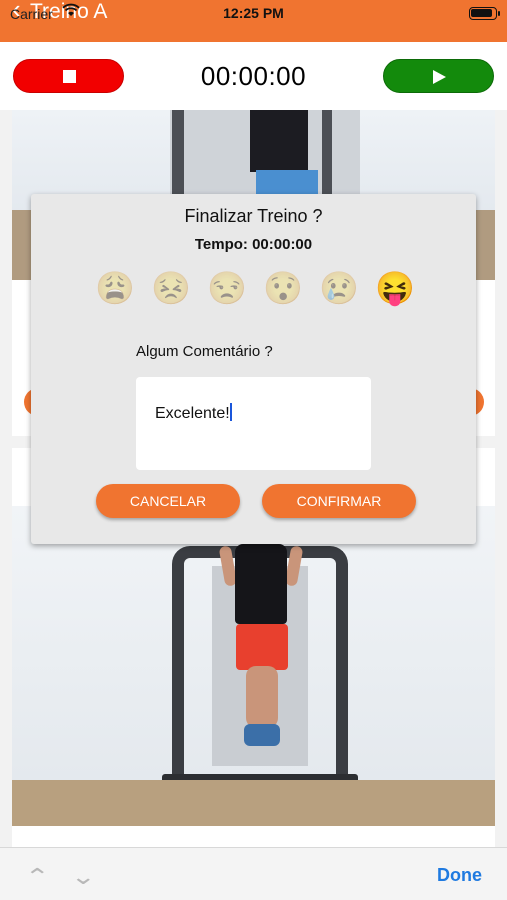 Image resolution: width=507 pixels, height=900 pixels. What do you see at coordinates (283, 288) in the screenshot?
I see `mood-surprised-icon: 😯` at bounding box center [283, 288].